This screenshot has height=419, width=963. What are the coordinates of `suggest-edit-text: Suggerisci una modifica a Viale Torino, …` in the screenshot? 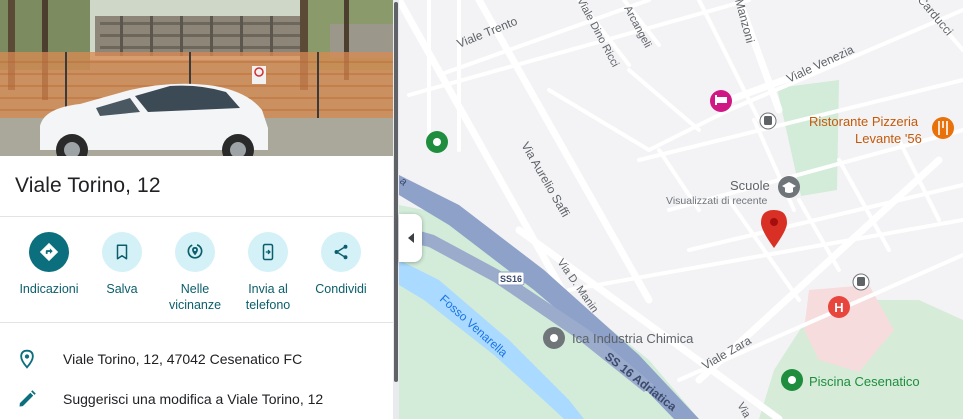 It's located at (193, 399).